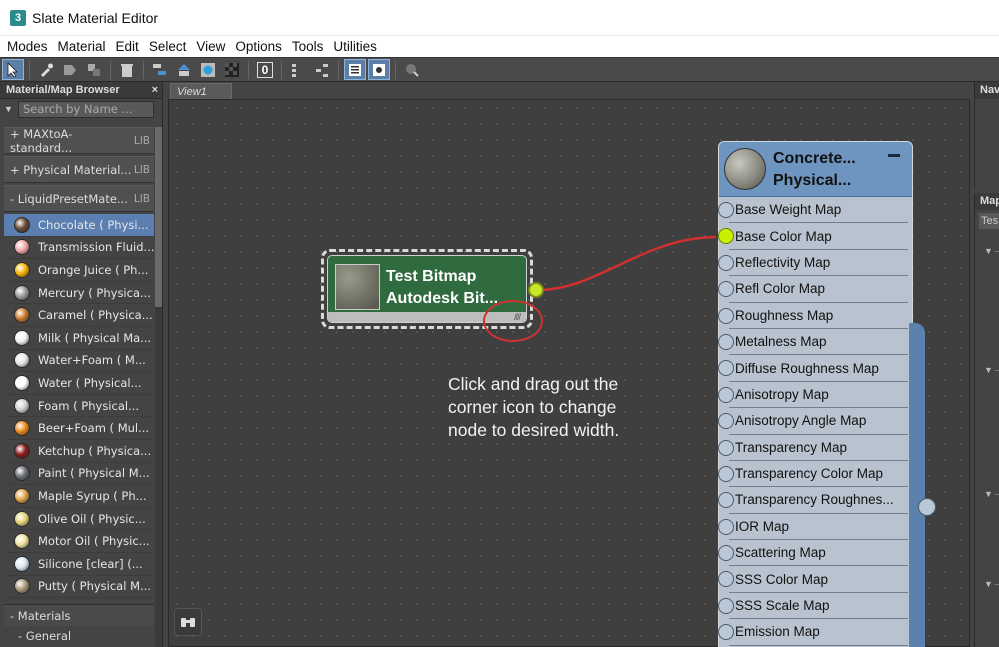 This screenshot has height=647, width=999. Describe the element at coordinates (813, 421) in the screenshot. I see `map-slot: Anisotropy Angle Map` at that location.